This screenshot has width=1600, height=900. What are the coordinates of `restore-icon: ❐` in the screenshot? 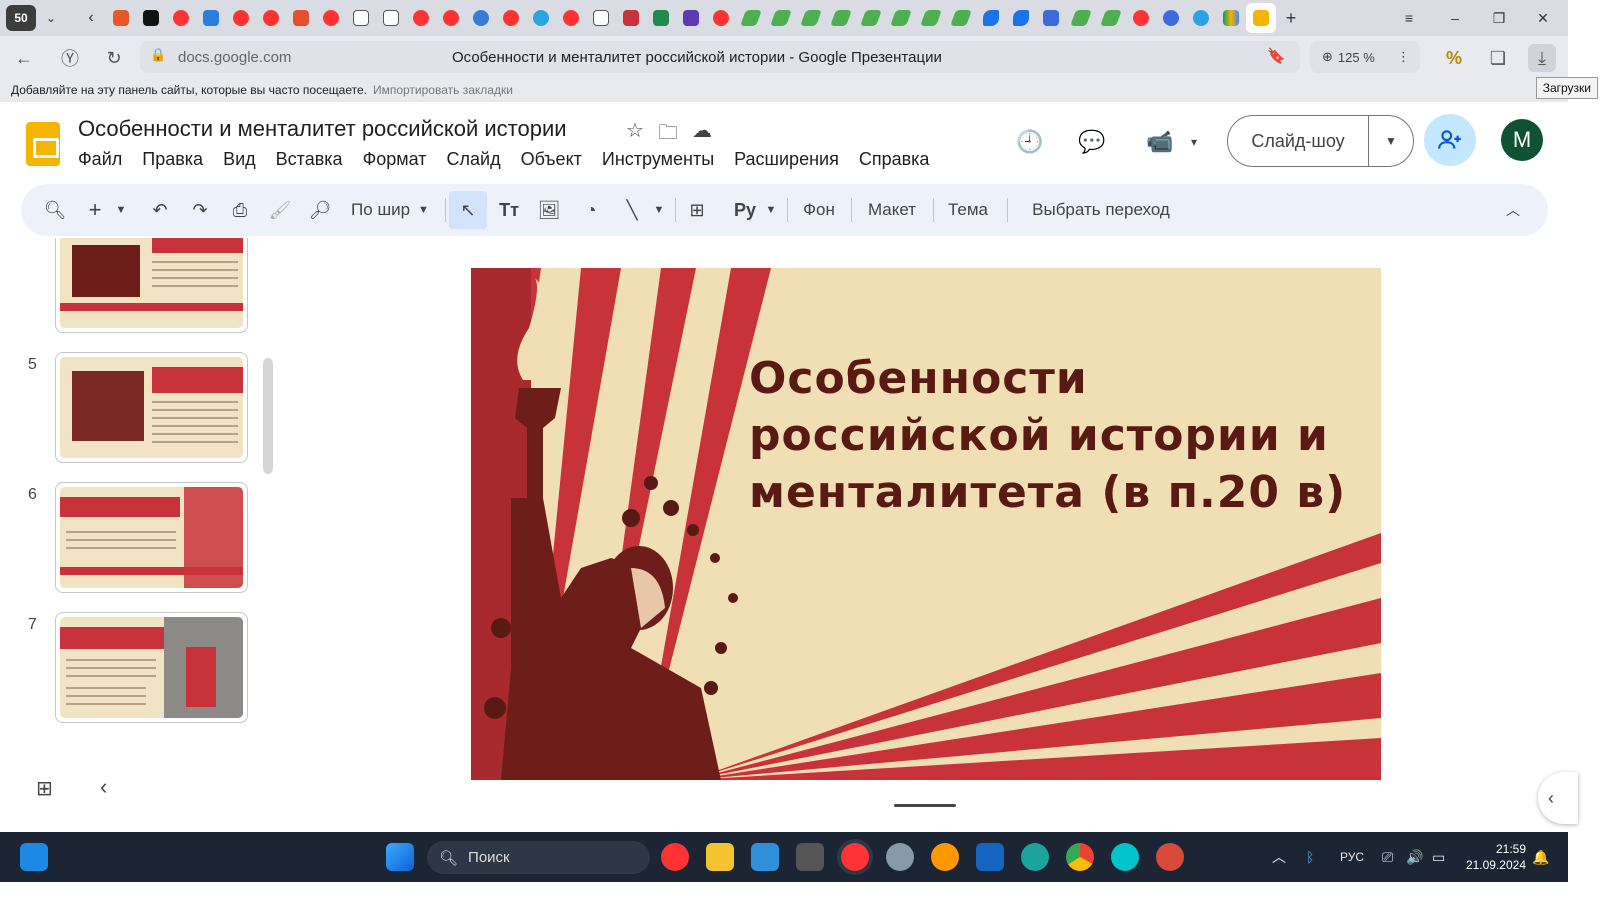 It's located at (1499, 18).